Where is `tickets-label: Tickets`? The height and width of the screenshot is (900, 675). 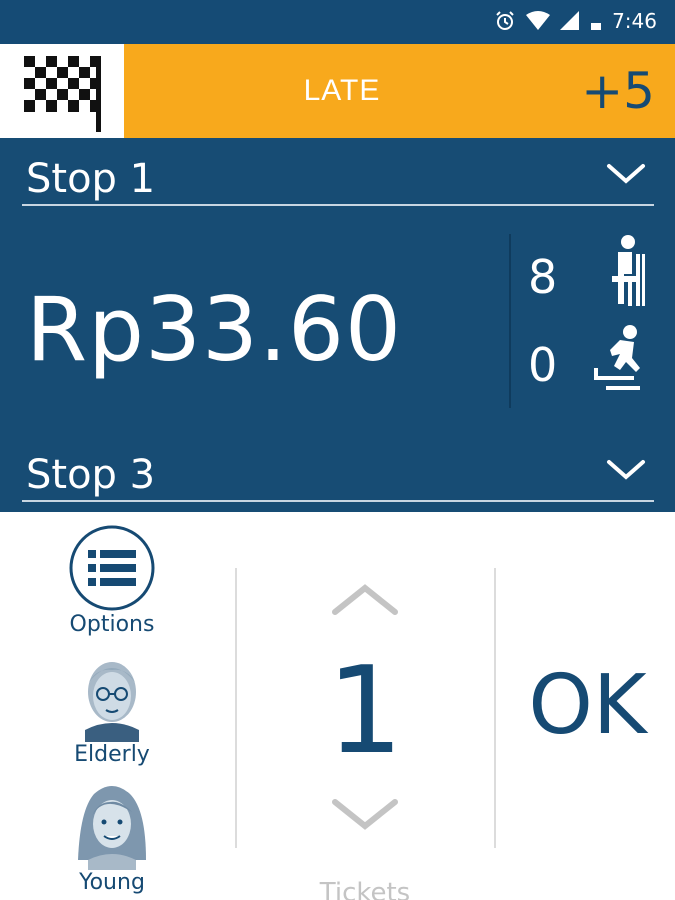
tickets-label: Tickets is located at coordinates (365, 889).